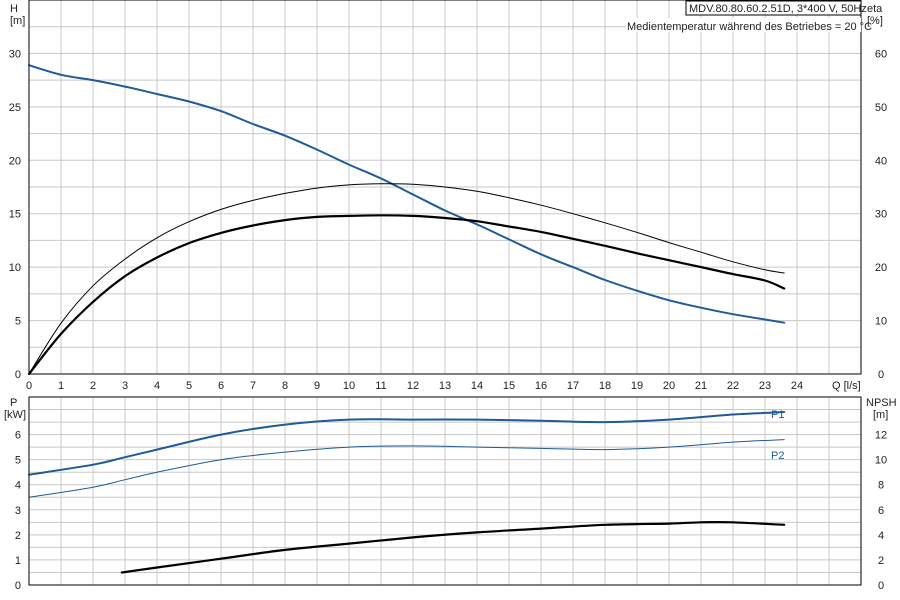  Describe the element at coordinates (797, 386) in the screenshot. I see `x-tick-label: 24` at that location.